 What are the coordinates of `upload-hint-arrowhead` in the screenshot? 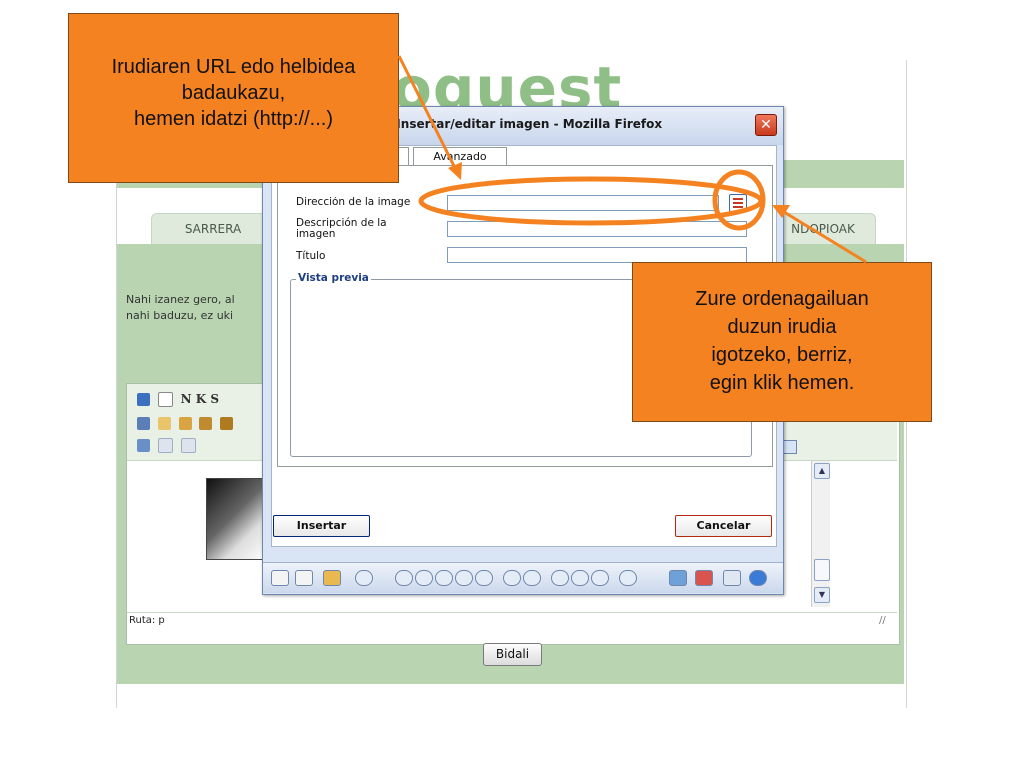 It's located at (781, 211).